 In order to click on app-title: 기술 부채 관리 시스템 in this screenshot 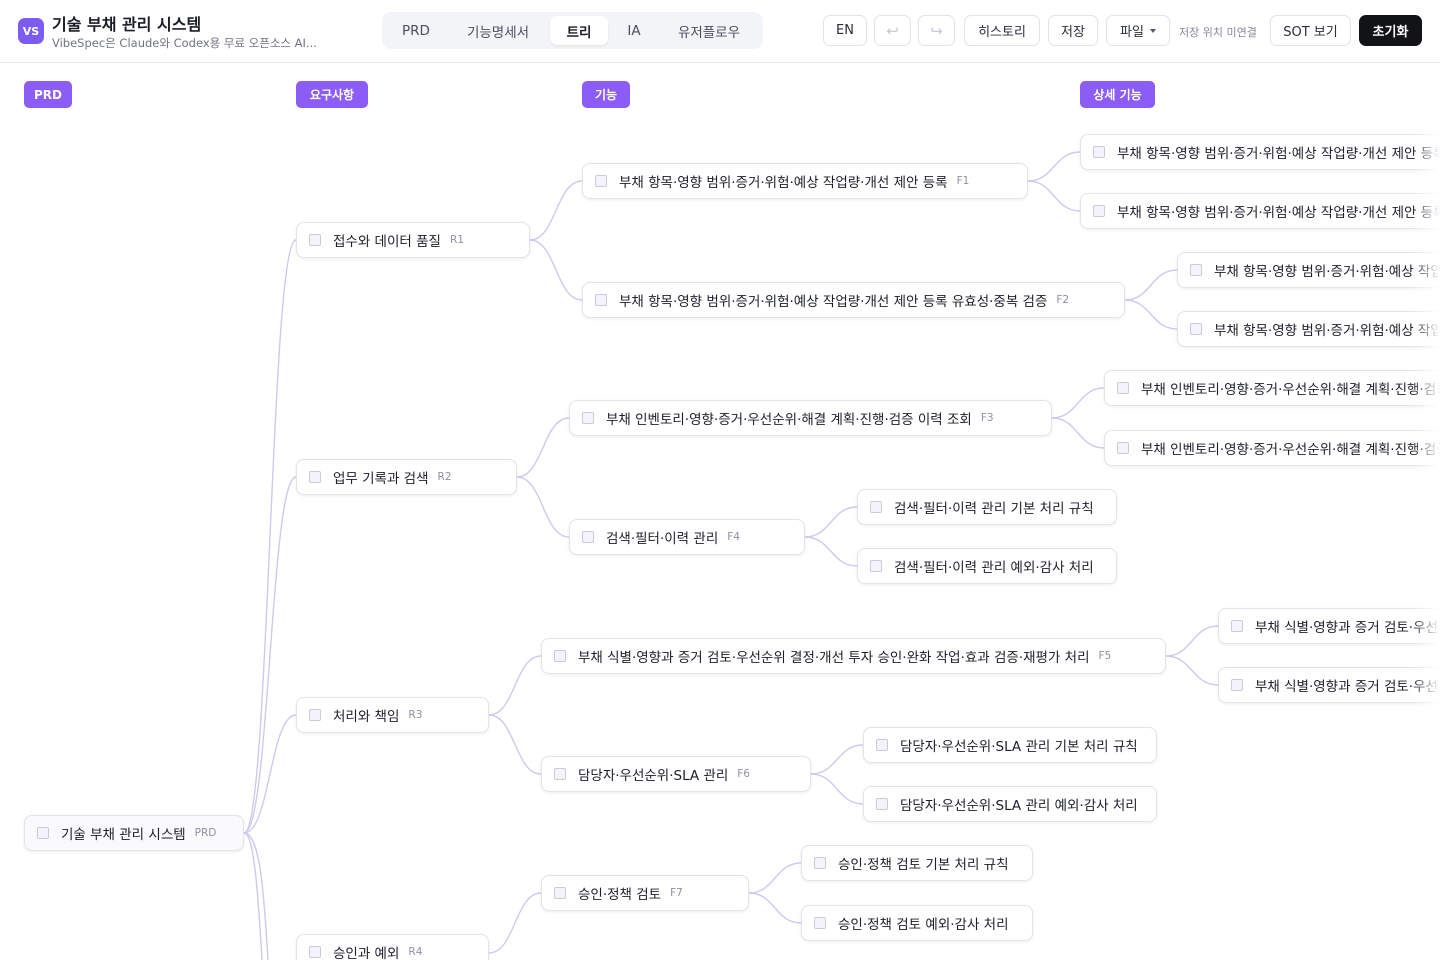, I will do `click(127, 24)`.